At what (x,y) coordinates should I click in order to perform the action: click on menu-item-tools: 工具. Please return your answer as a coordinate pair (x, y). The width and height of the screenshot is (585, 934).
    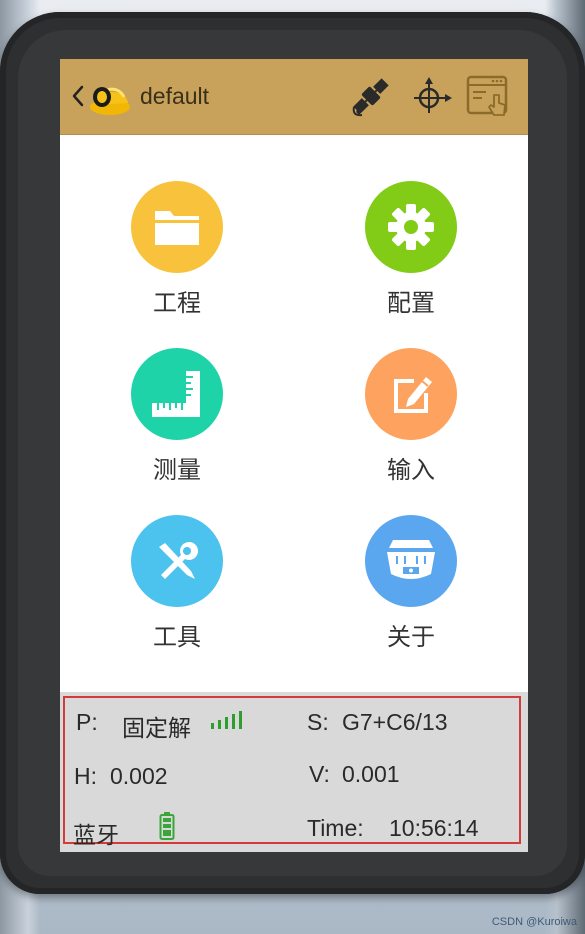
    Looking at the image, I should click on (177, 590).